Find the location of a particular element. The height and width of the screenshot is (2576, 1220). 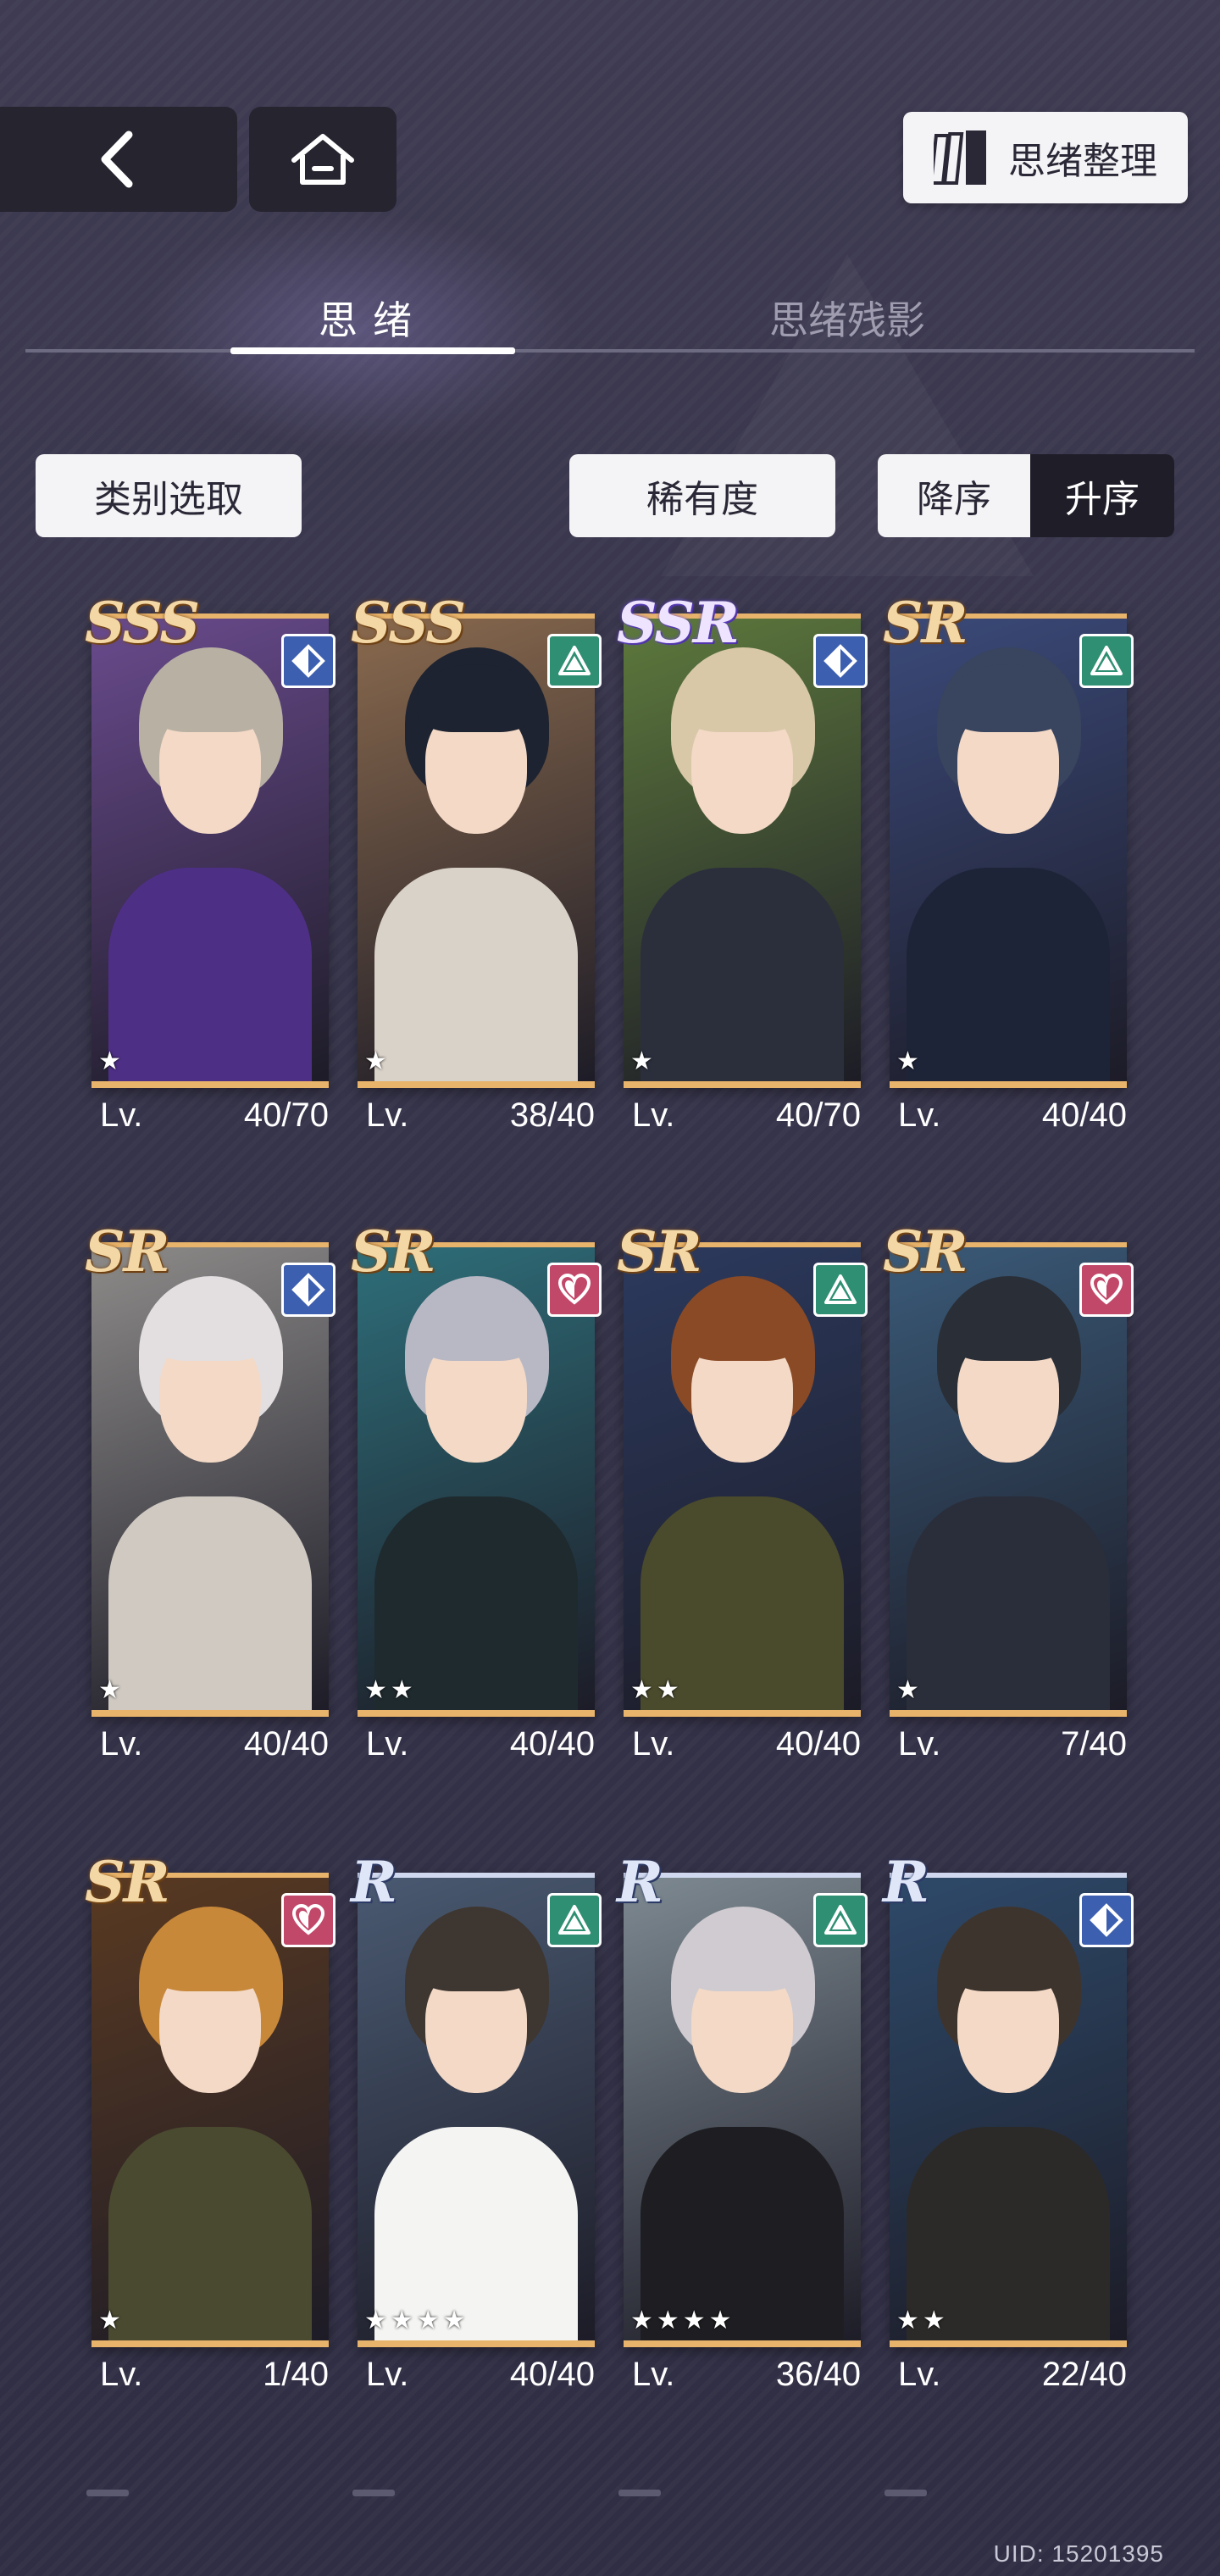

level-value: 36/40 is located at coordinates (818, 2374).